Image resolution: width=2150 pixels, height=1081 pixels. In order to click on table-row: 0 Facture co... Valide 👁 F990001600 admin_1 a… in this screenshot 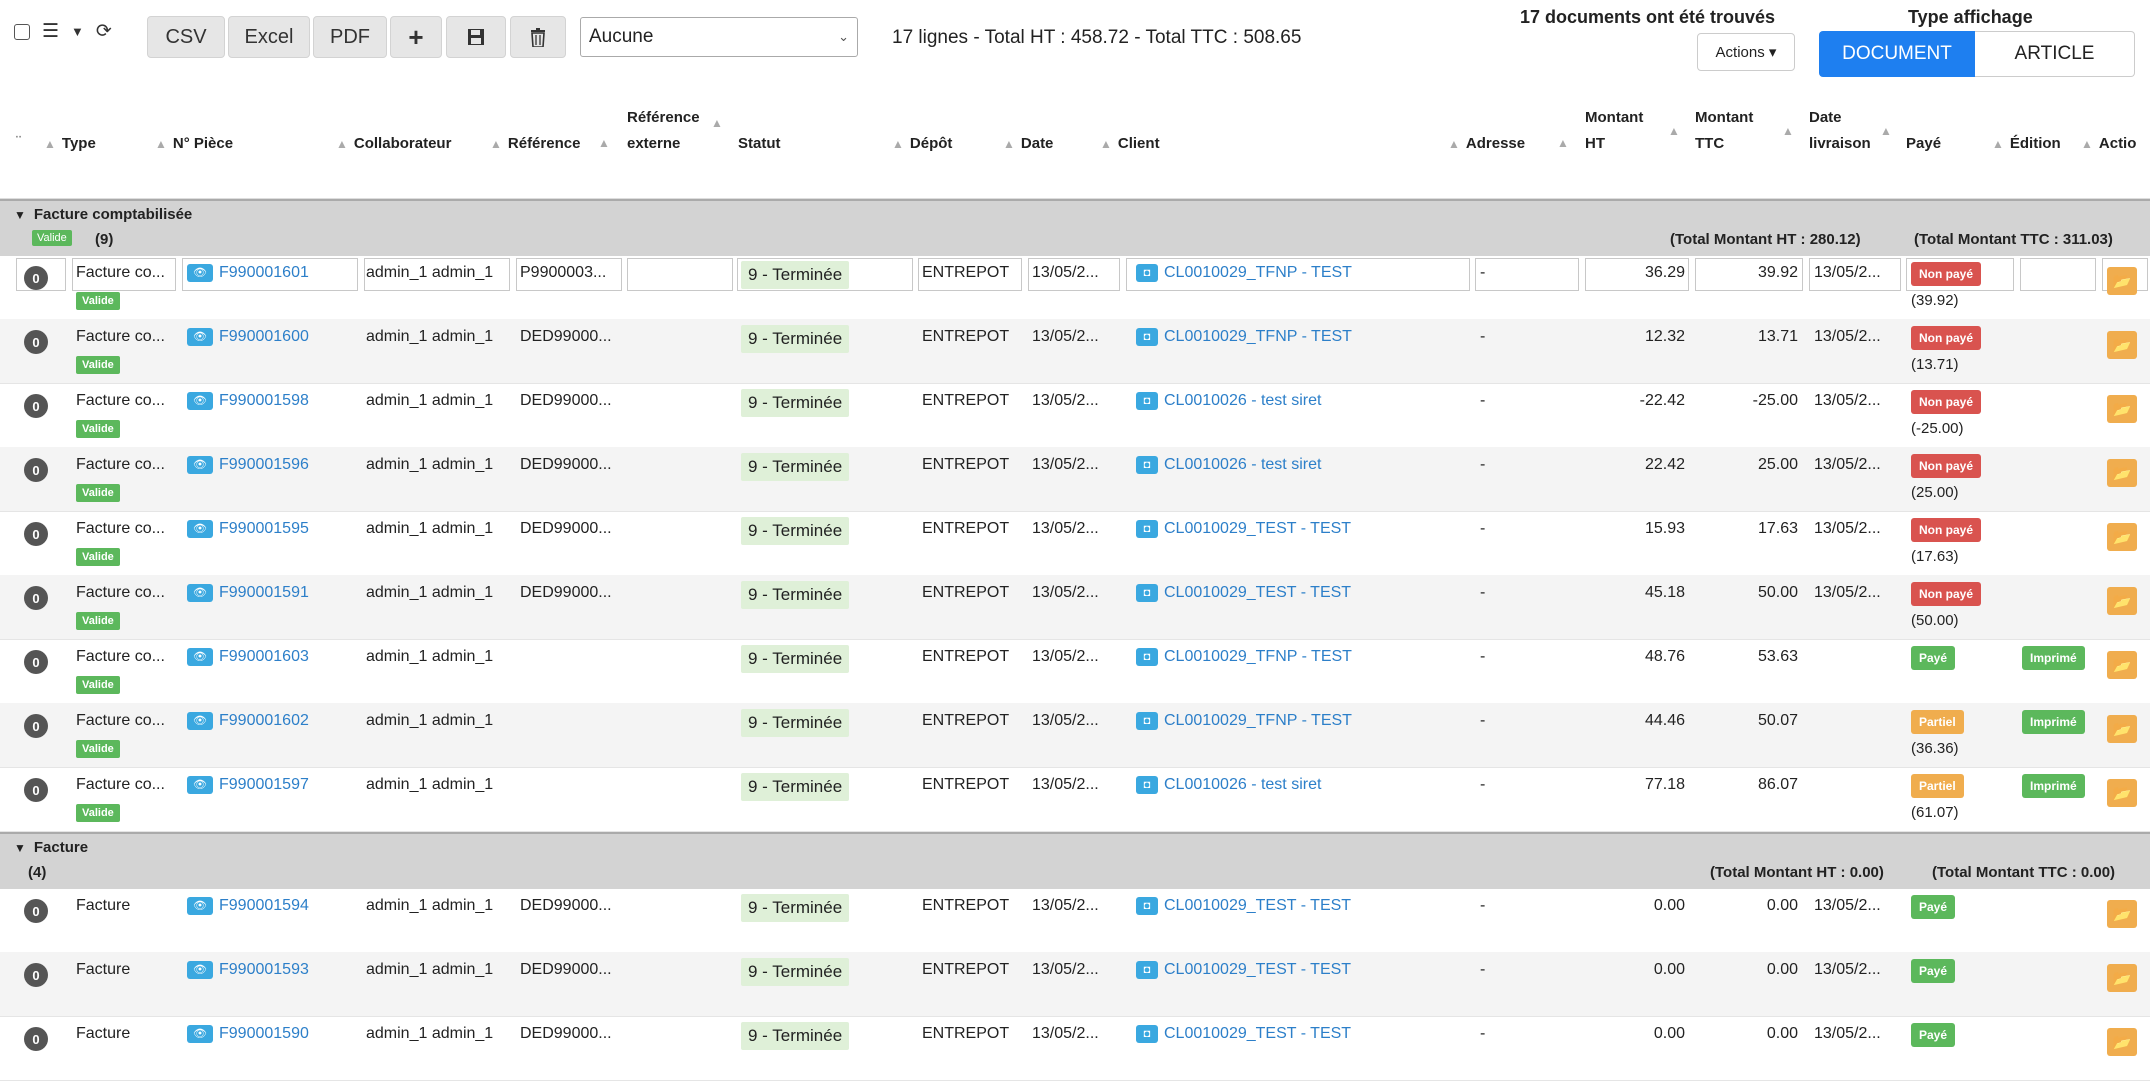, I will do `click(1075, 351)`.